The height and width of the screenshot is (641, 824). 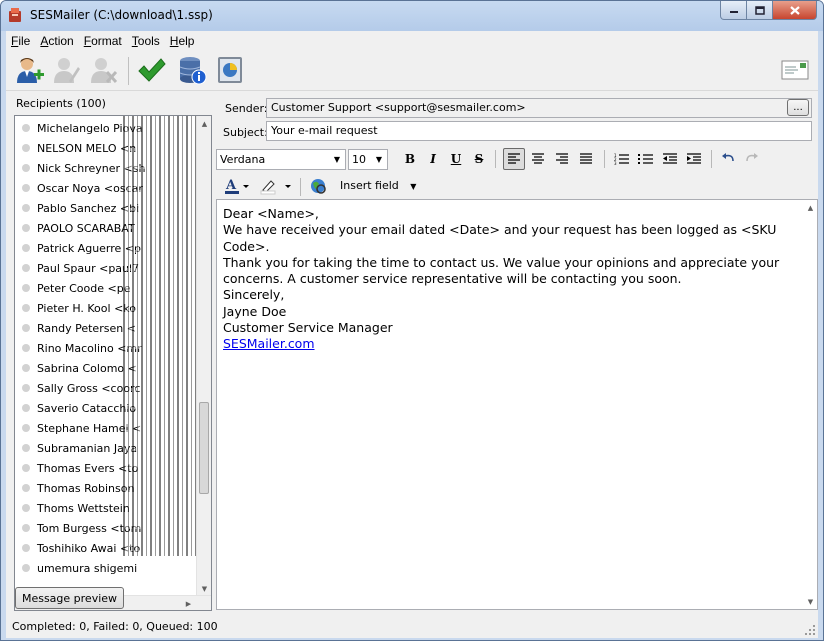 I want to click on minimize-icon, so click(x=733, y=12).